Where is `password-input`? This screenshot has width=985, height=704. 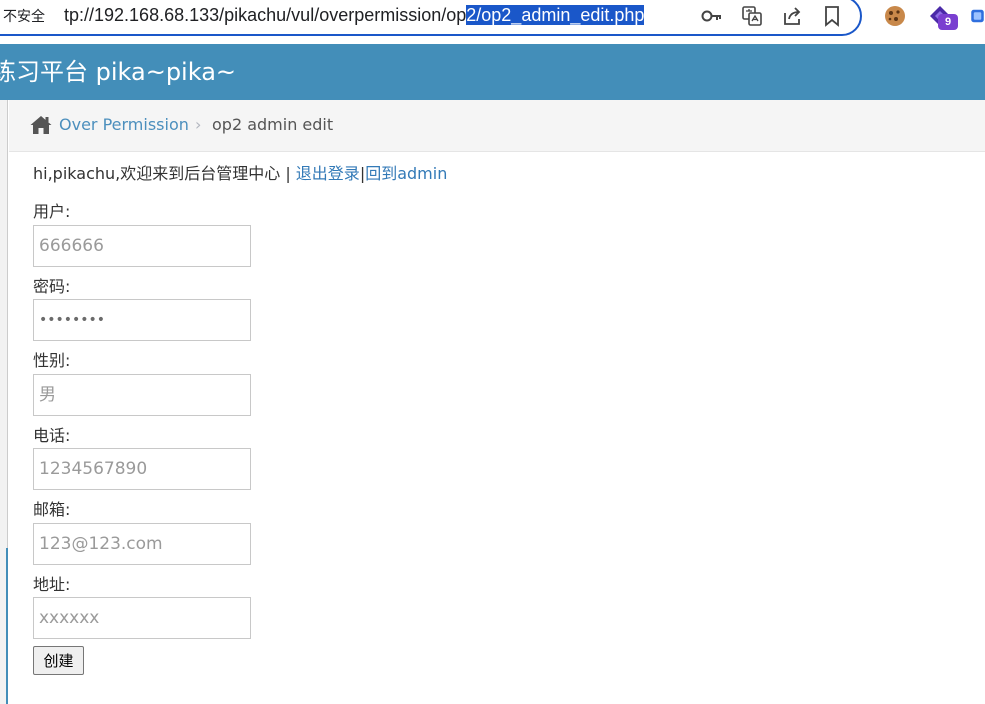 password-input is located at coordinates (142, 320).